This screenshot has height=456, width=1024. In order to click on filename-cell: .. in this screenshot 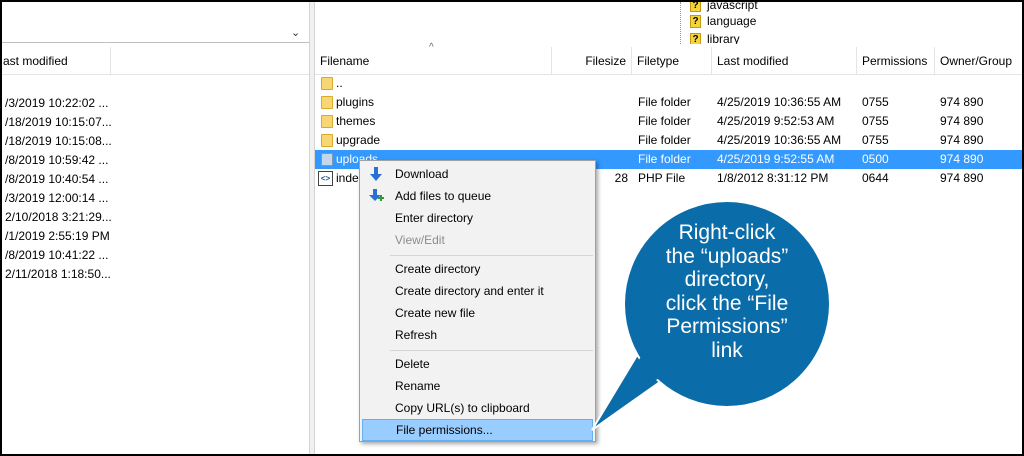, I will do `click(339, 83)`.